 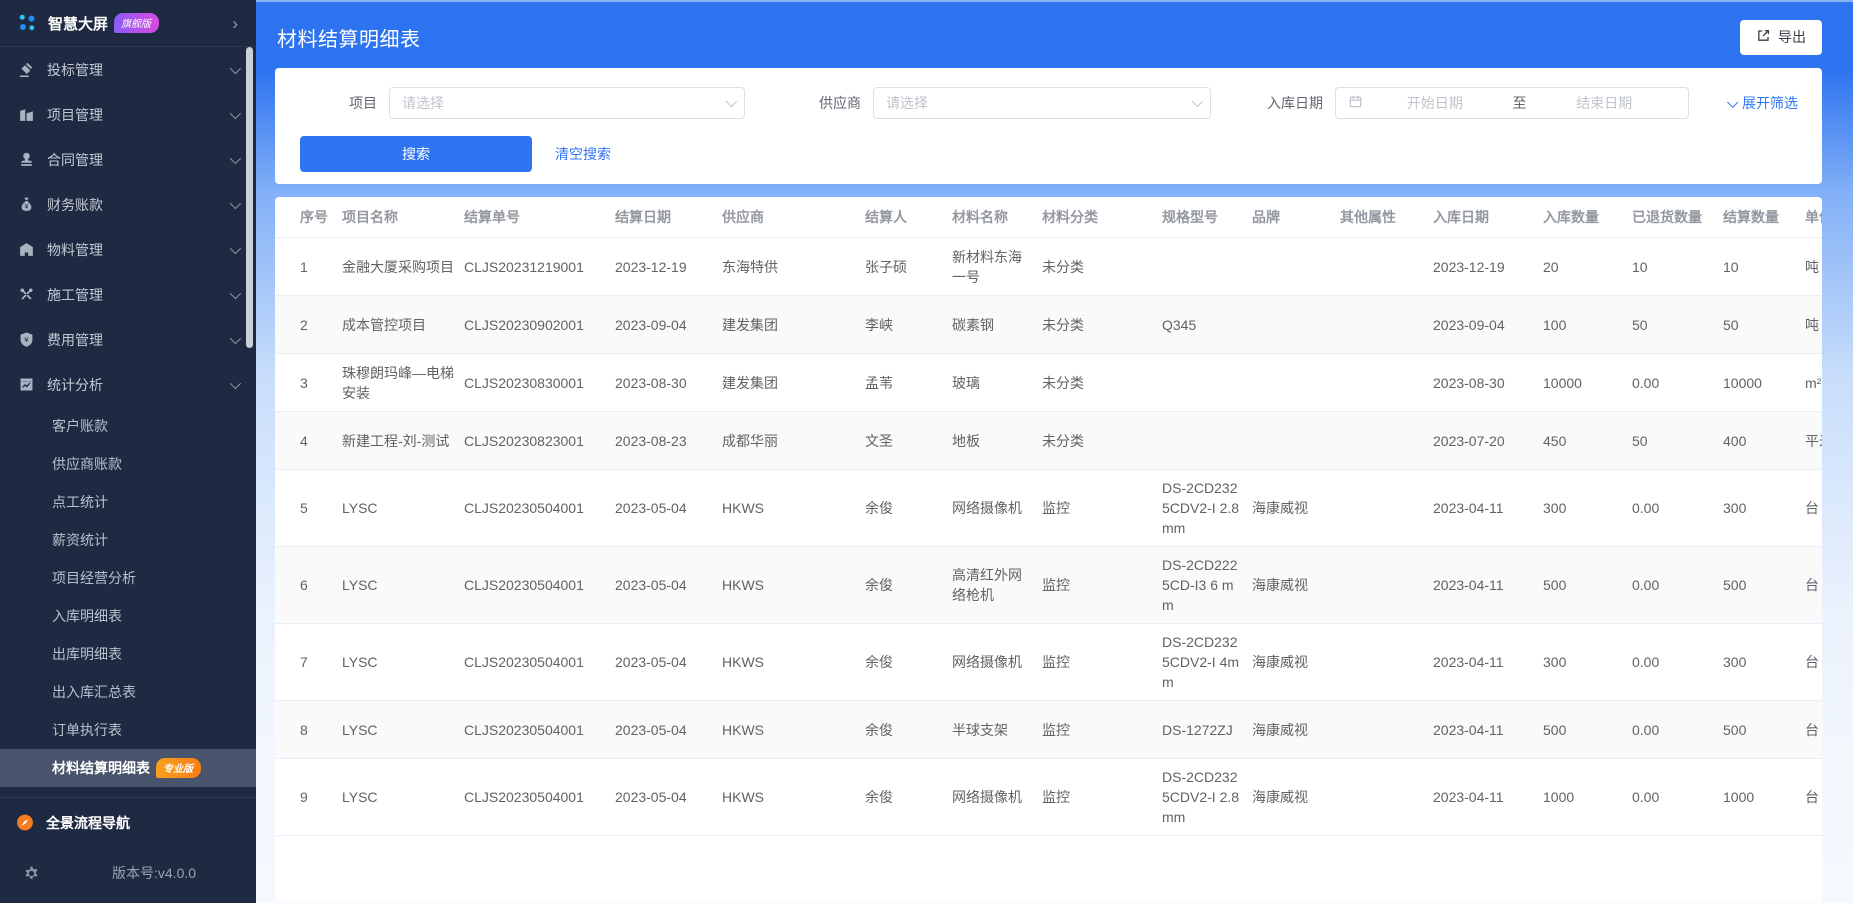 What do you see at coordinates (75, 249) in the screenshot?
I see `sidebar-item-label: 物料管理` at bounding box center [75, 249].